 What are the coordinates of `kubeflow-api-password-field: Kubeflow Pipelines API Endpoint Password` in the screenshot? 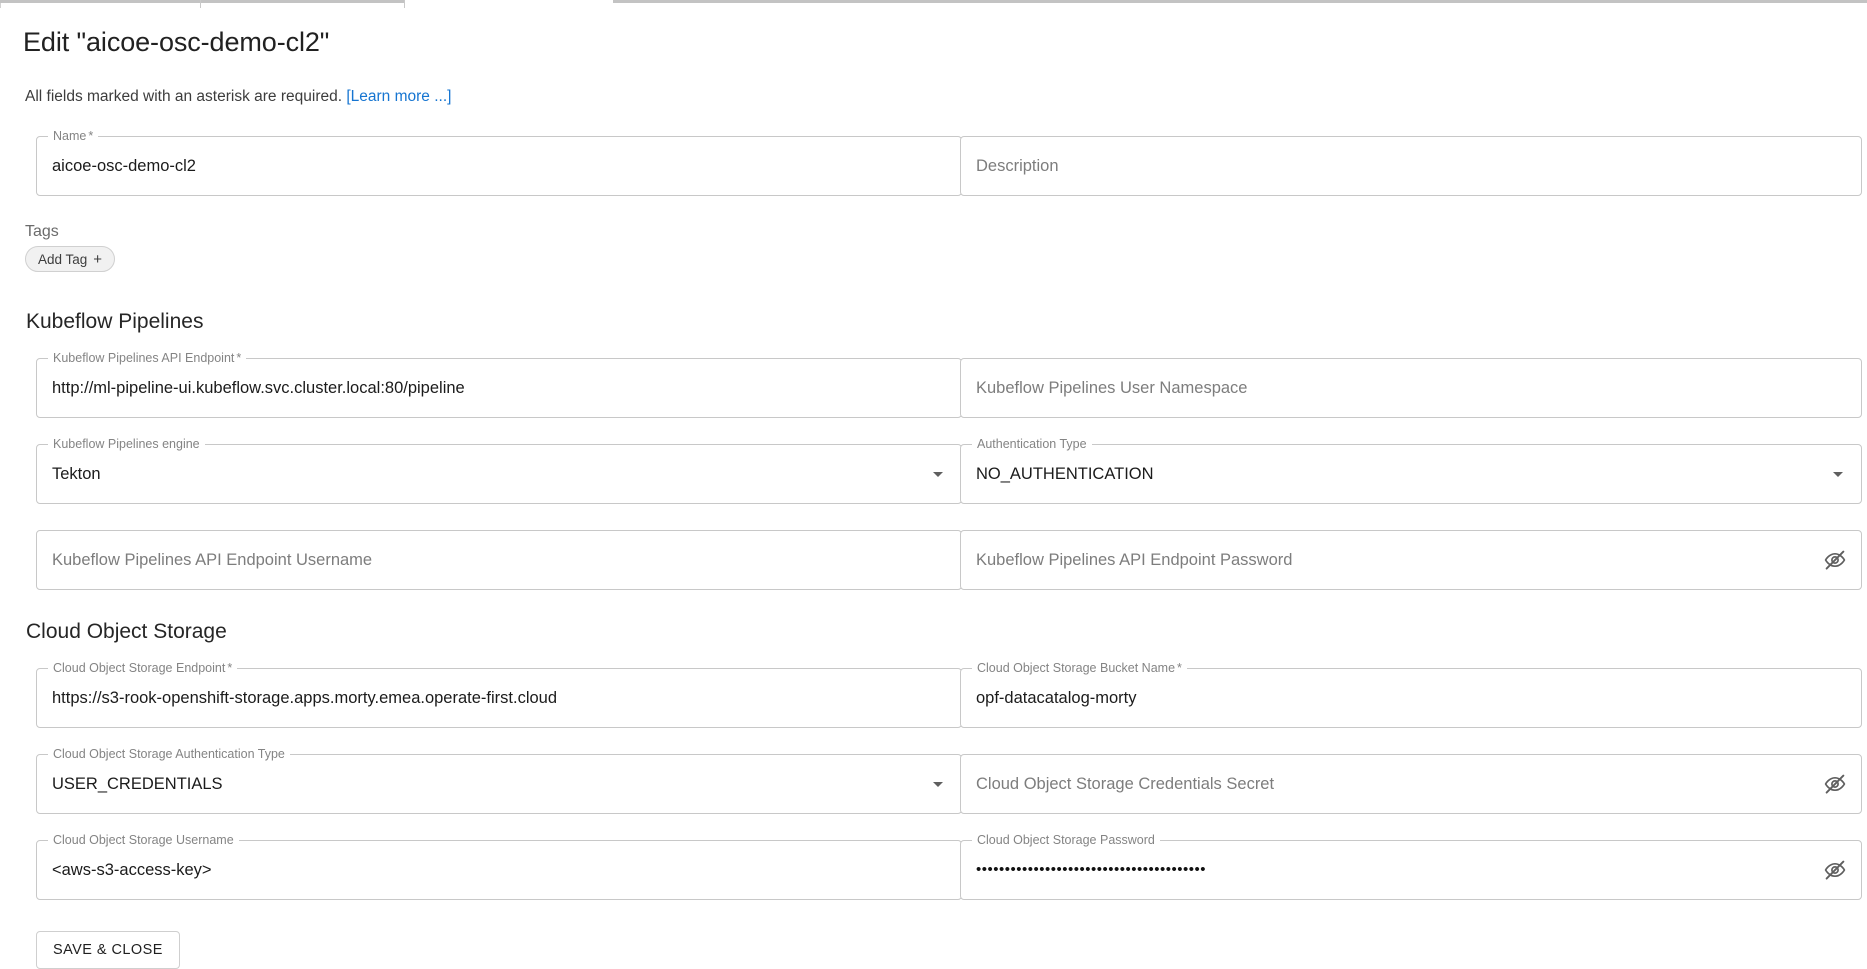 It's located at (1411, 560).